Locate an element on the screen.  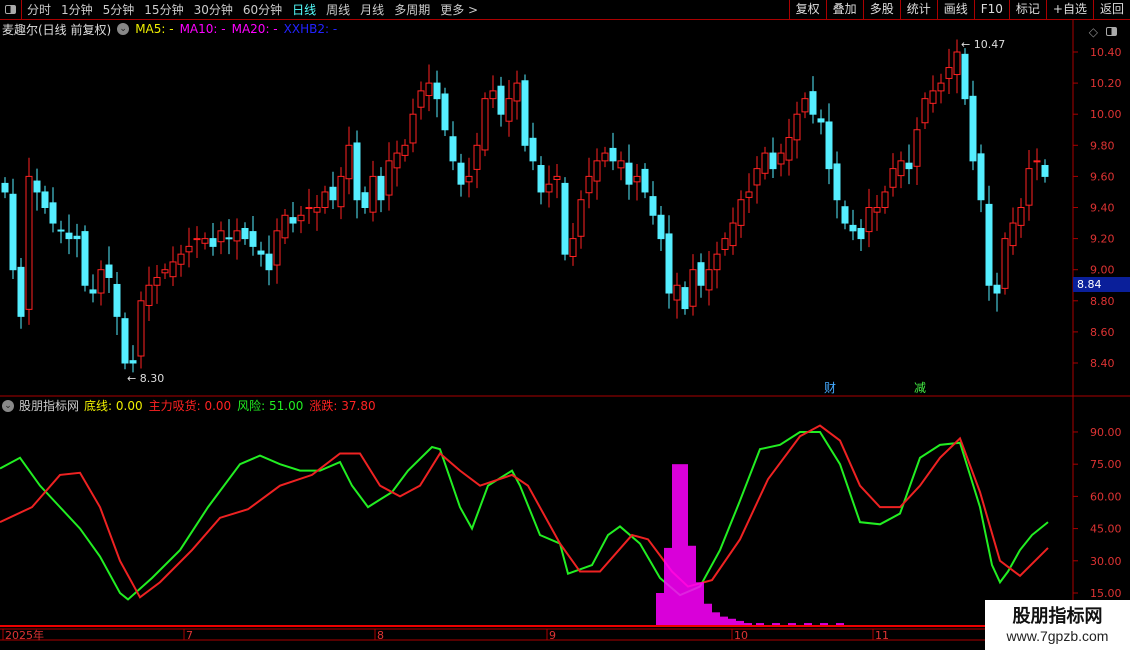
watermark: 股朋指标网 www.7gpzb.com is located at coordinates (1057, 625).